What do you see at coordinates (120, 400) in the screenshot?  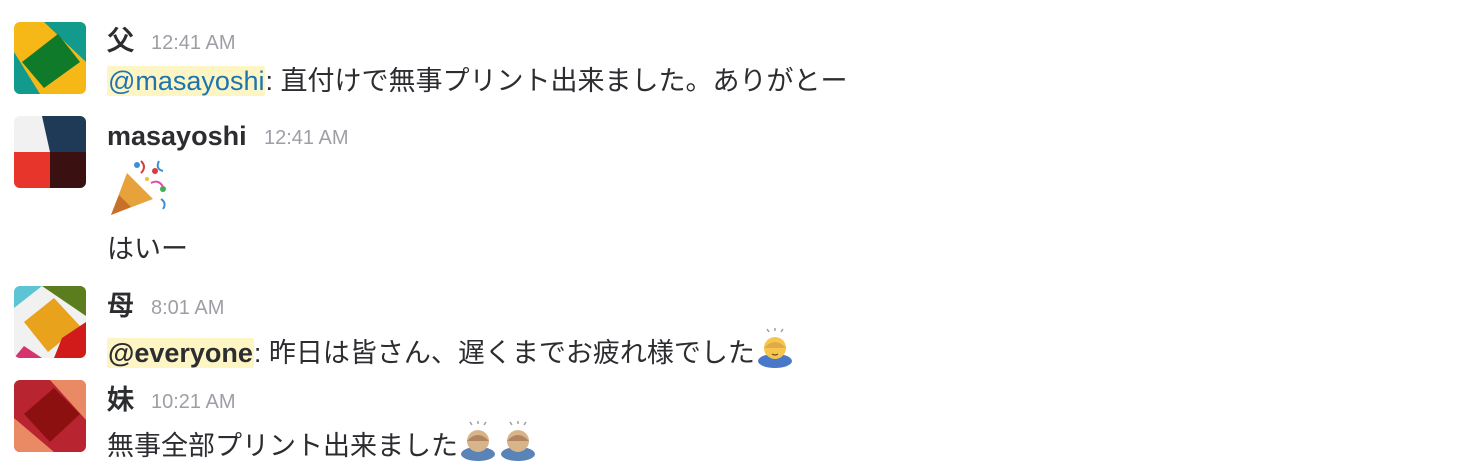 I see `sender-name: 妹` at bounding box center [120, 400].